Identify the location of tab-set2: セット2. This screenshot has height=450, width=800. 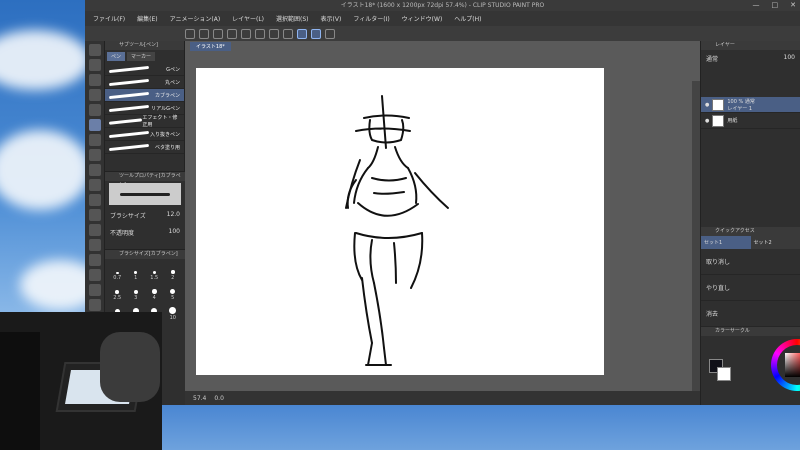
(775, 242).